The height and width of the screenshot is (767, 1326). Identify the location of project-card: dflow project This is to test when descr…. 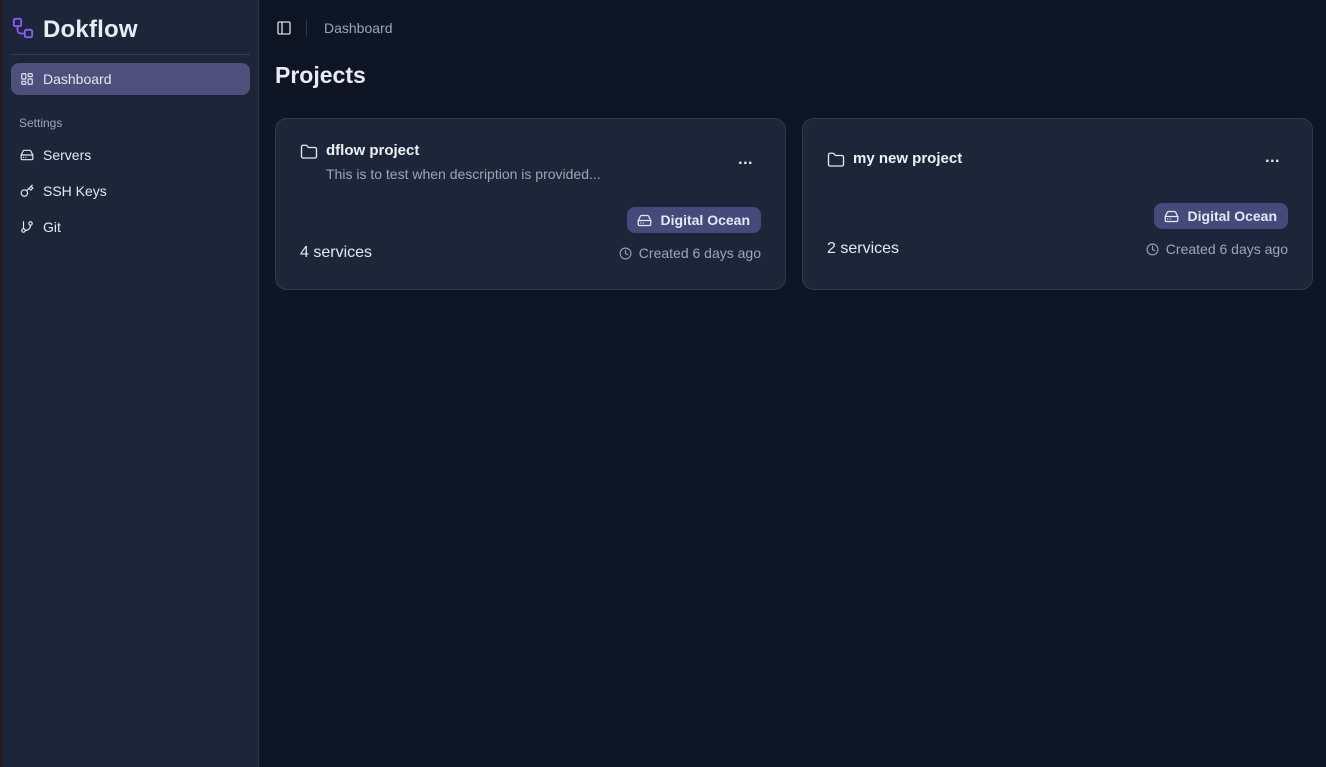
(530, 204).